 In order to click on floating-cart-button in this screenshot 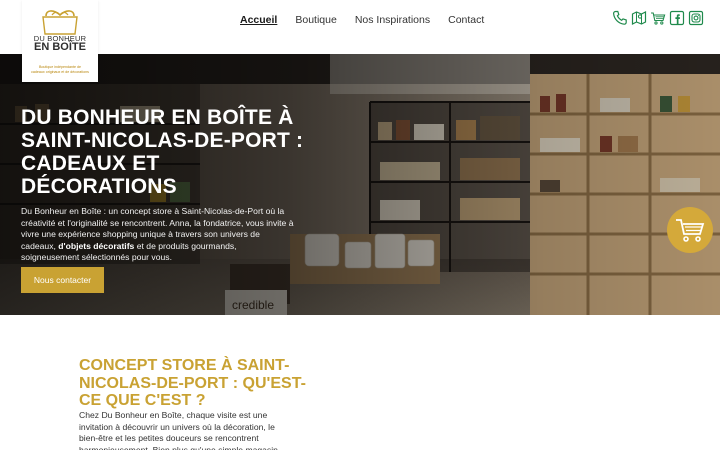, I will do `click(690, 230)`.